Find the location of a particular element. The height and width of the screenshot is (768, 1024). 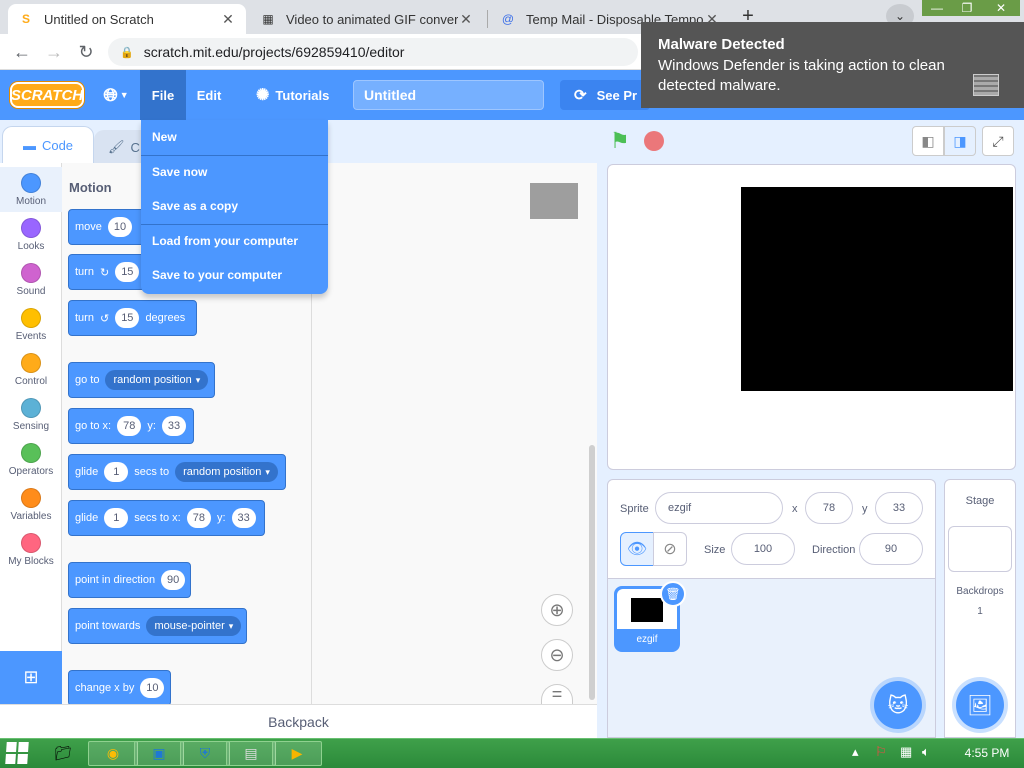

tutorials-menu: ✺ Tutorials is located at coordinates (294, 95).